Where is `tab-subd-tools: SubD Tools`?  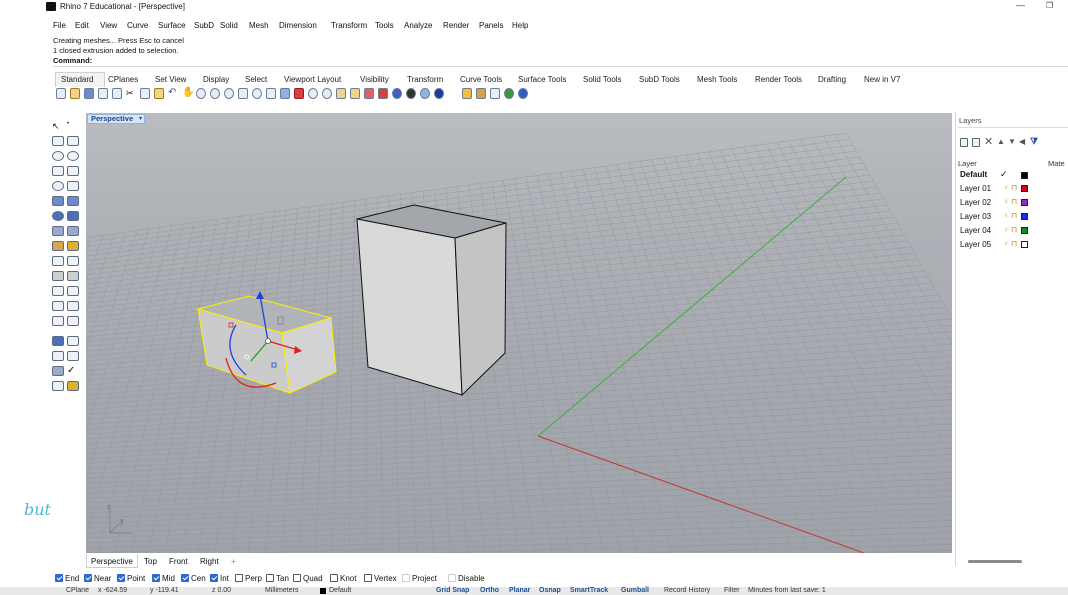 tab-subd-tools: SubD Tools is located at coordinates (659, 79).